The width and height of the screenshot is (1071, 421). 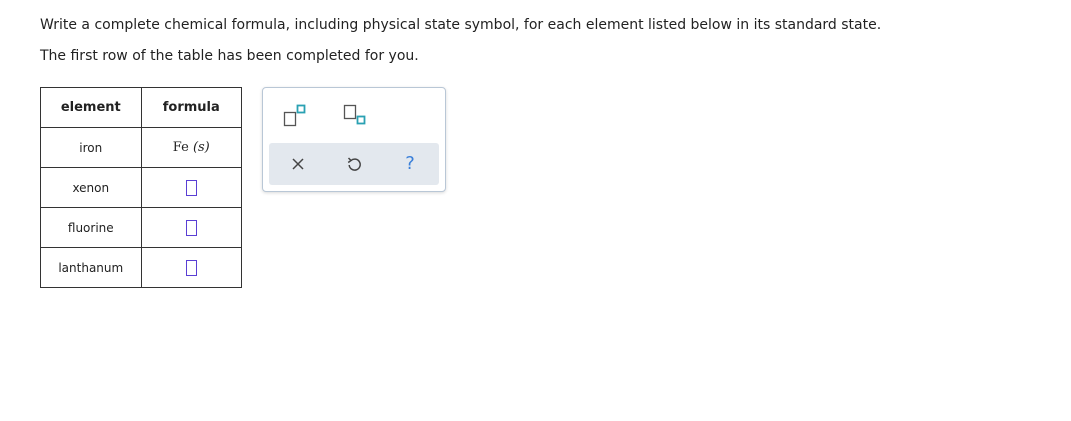 I want to click on formula-state: (s), so click(x=201, y=147).